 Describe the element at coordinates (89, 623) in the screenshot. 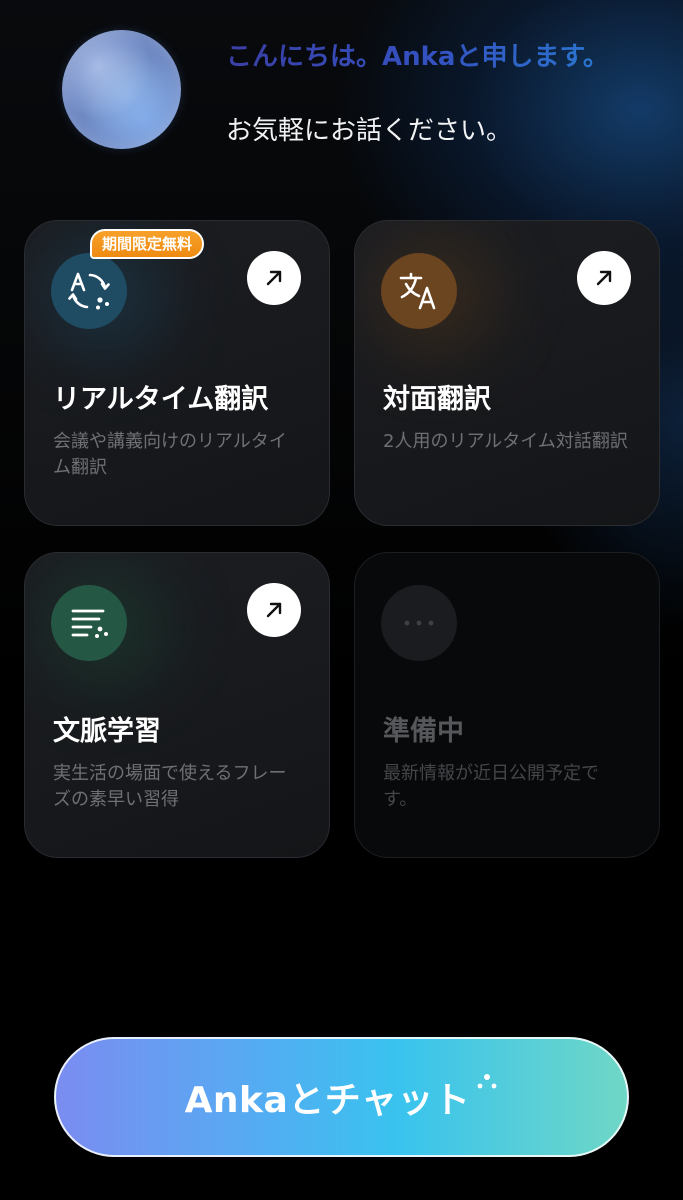

I see `context-learning-icon` at that location.